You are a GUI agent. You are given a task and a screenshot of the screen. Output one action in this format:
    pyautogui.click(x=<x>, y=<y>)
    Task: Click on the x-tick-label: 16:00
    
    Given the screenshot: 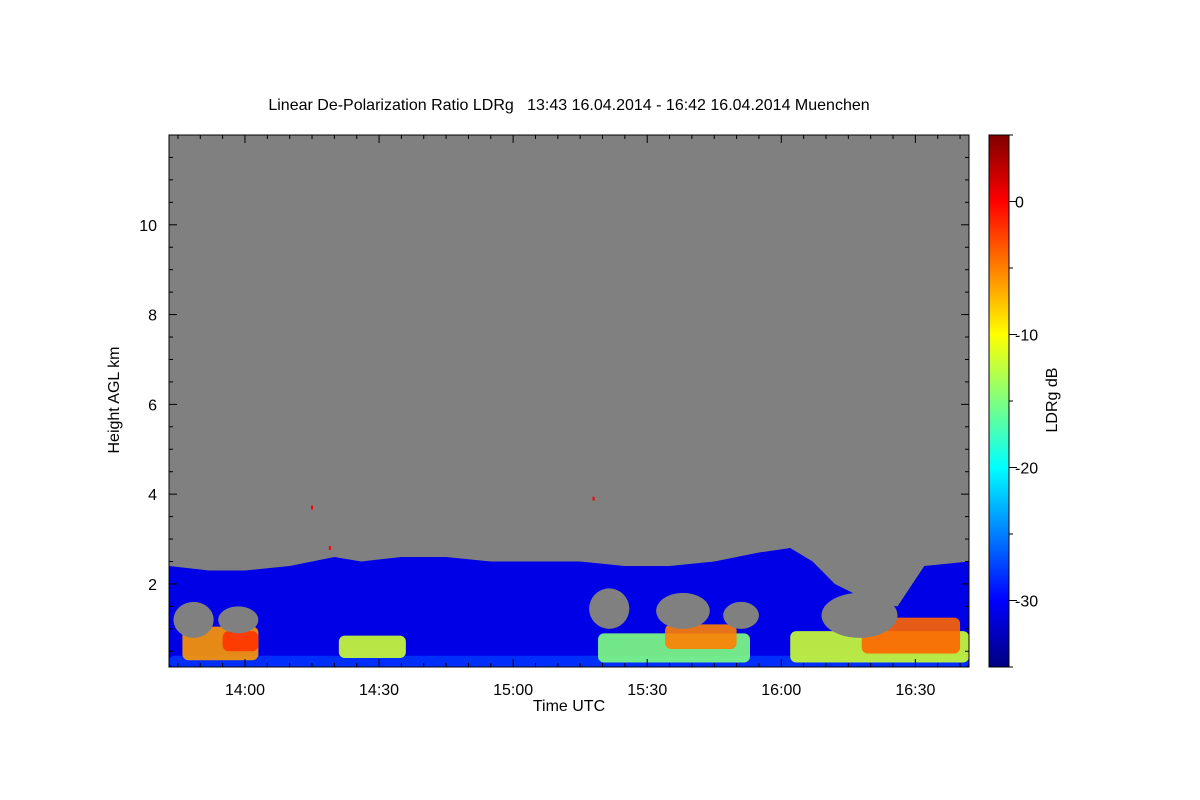 What is the action you would take?
    pyautogui.click(x=781, y=690)
    